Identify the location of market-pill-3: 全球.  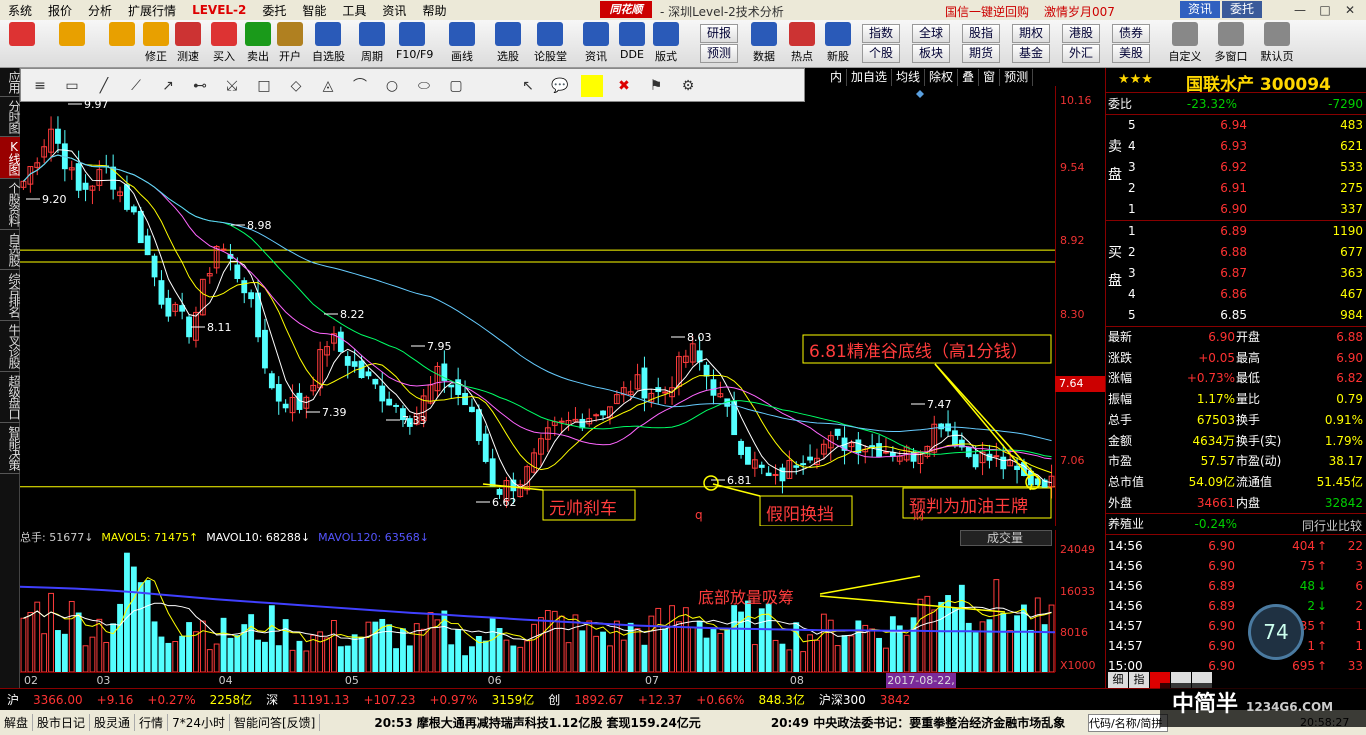
(931, 33).